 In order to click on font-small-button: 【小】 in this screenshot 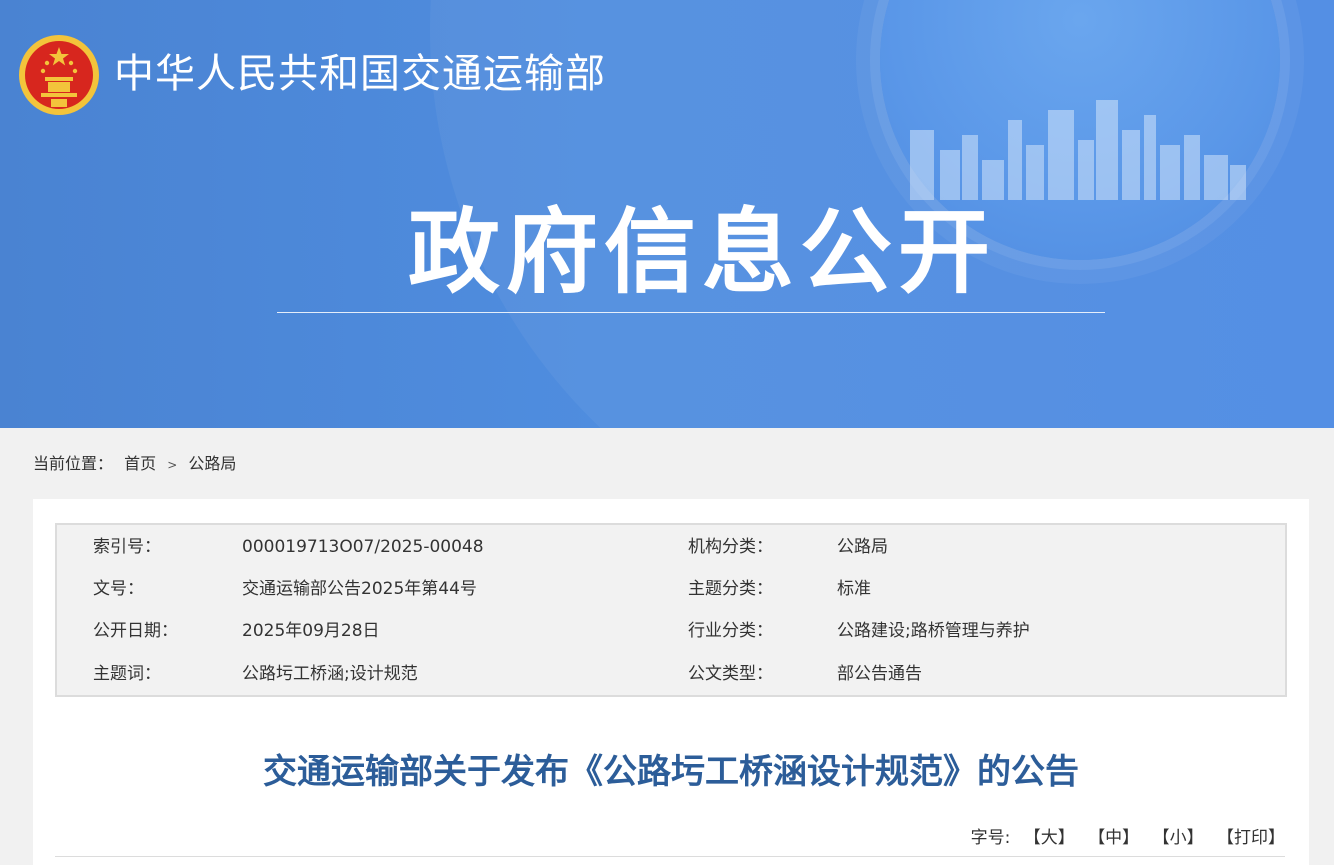, I will do `click(1178, 838)`.